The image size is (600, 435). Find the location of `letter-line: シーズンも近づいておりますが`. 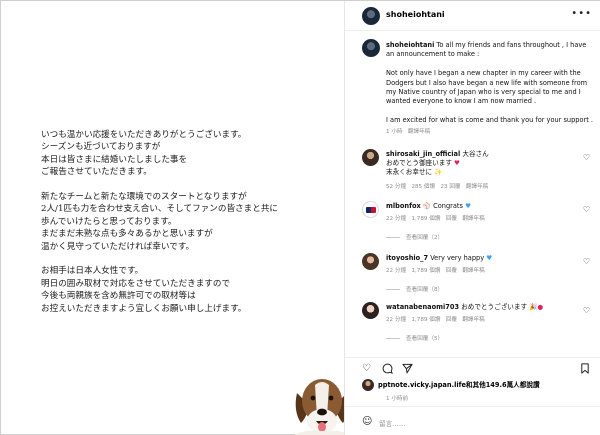

letter-line: シーズンも近づいておりますが is located at coordinates (101, 147).